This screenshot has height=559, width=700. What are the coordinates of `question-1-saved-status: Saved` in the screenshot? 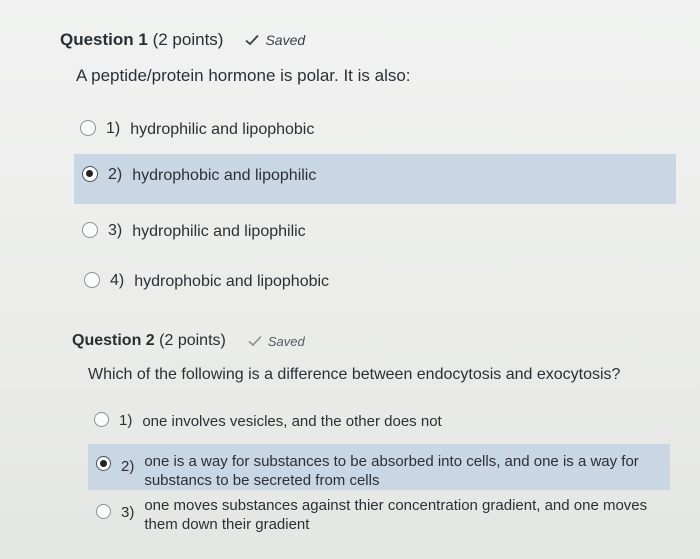 It's located at (275, 40).